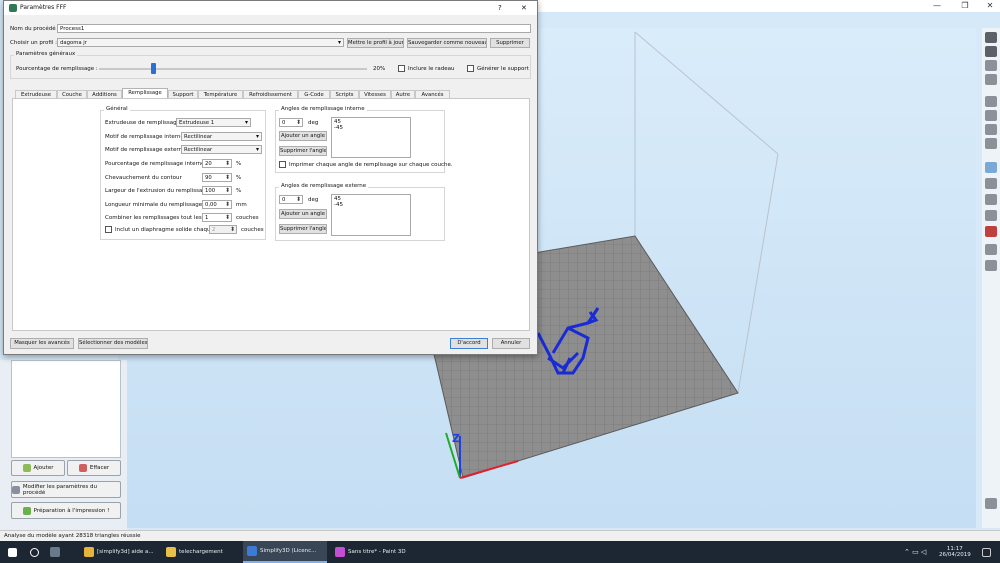  I want to click on combine-input: 1, so click(217, 217).